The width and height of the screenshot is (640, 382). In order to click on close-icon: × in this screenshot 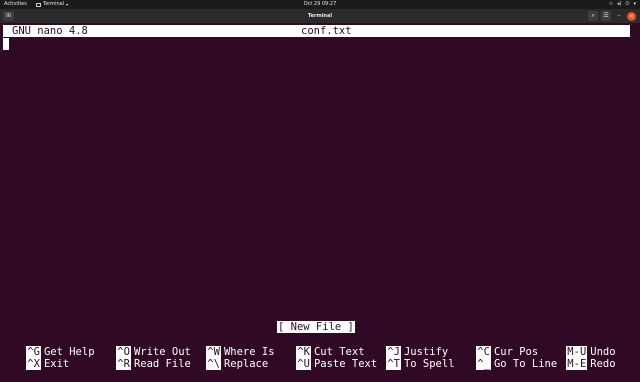, I will do `click(631, 16)`.